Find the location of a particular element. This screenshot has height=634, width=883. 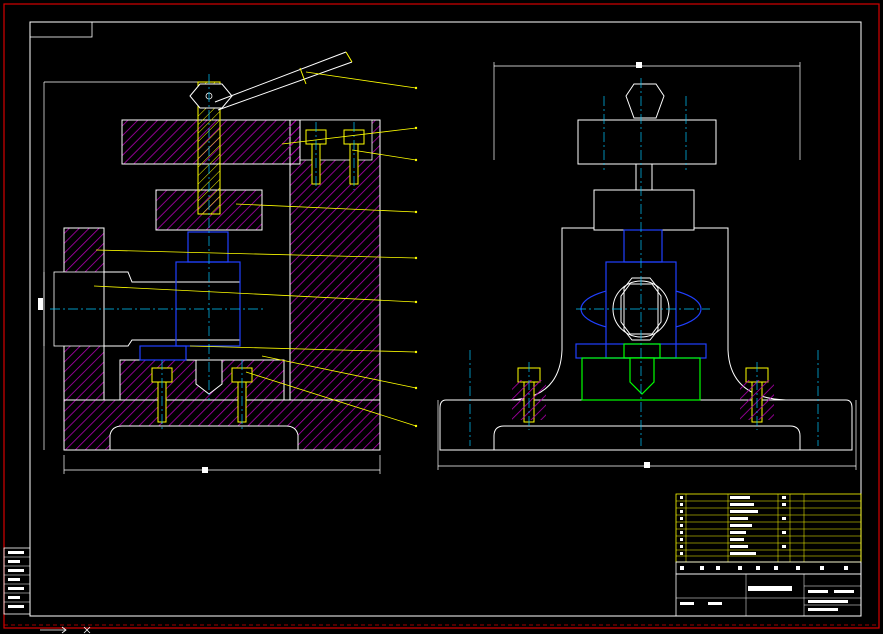

parts-list is located at coordinates (768, 555).